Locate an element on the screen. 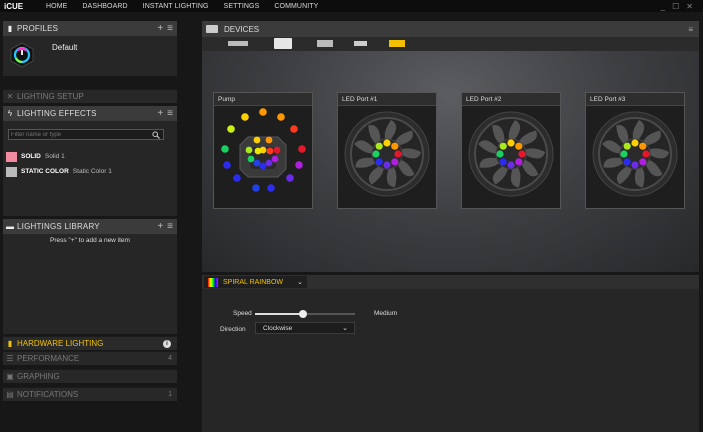 The image size is (703, 432). add-profile-button: + is located at coordinates (160, 28).